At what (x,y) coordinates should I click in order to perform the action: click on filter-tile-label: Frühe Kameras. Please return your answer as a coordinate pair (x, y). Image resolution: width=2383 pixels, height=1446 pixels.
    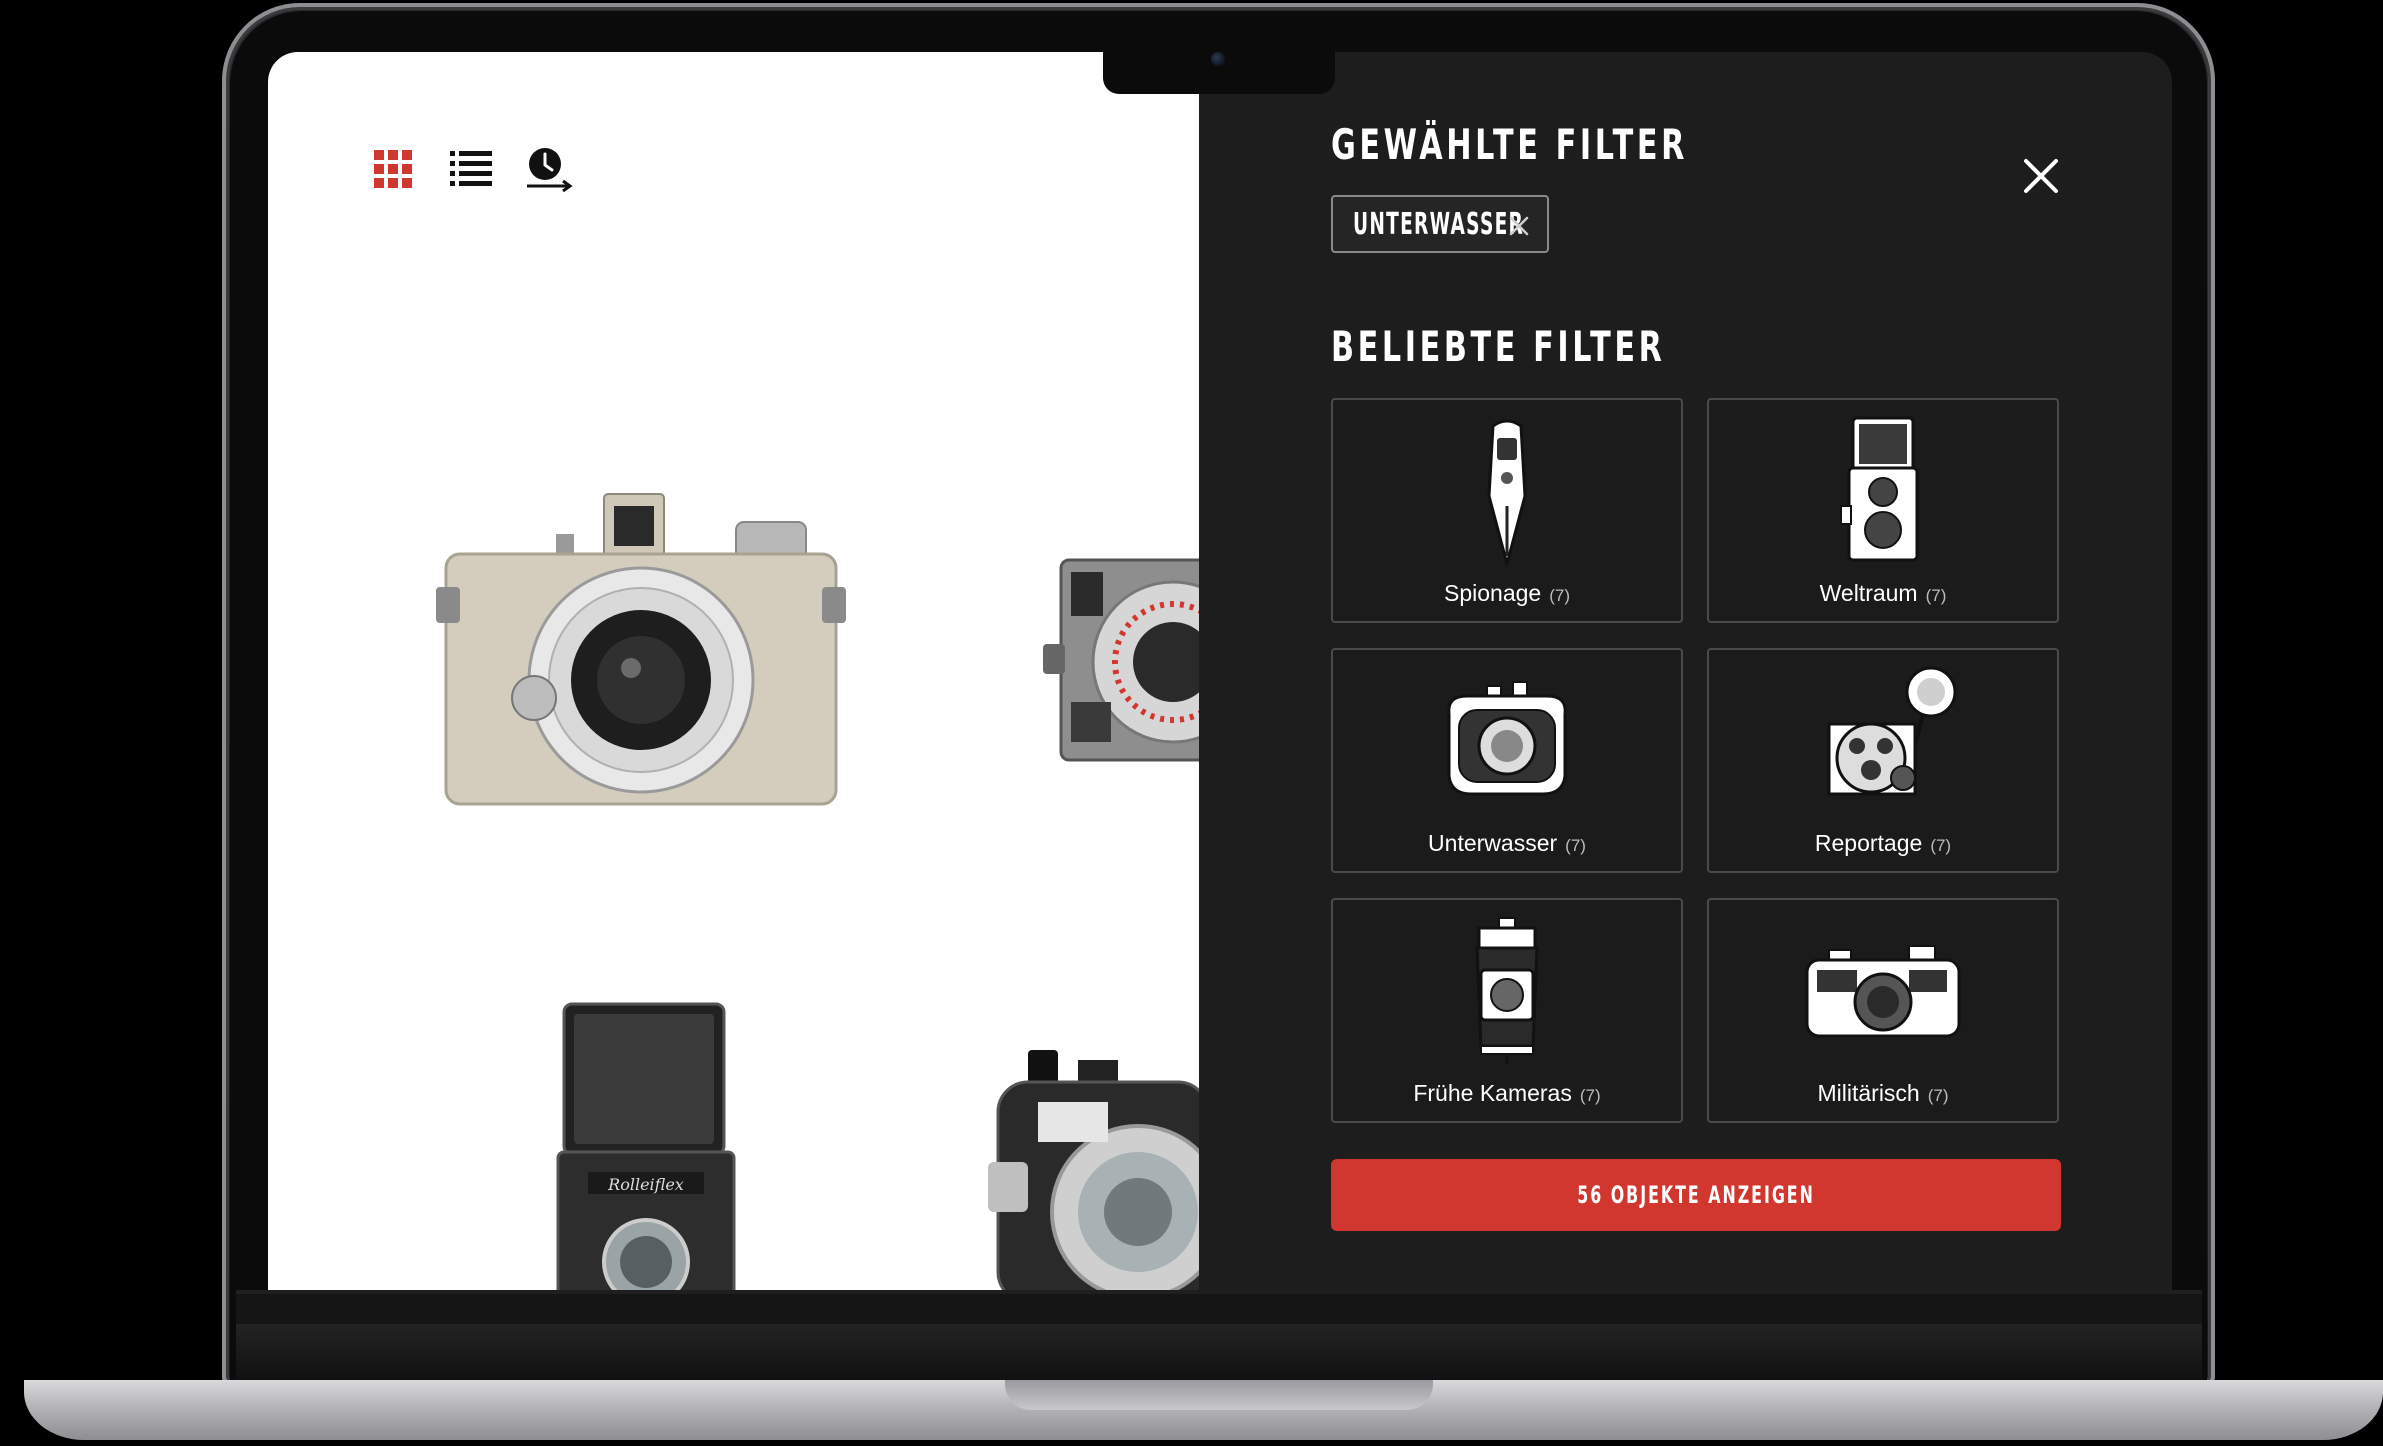
    Looking at the image, I should click on (1492, 1093).